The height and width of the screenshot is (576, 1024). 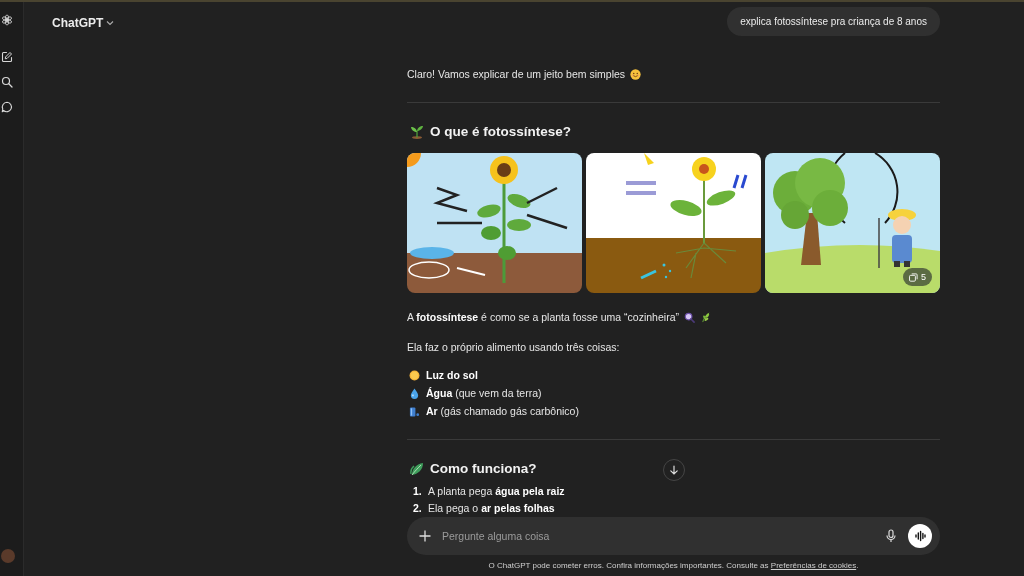 What do you see at coordinates (636, 74) in the screenshot?
I see `smiling-face-icon` at bounding box center [636, 74].